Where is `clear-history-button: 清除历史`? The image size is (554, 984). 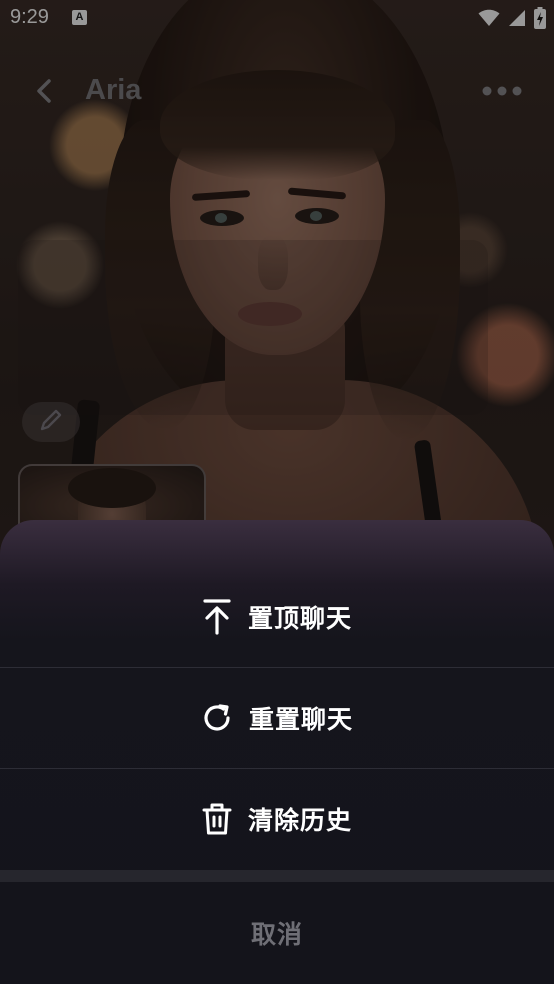
clear-history-button: 清除历史 is located at coordinates (277, 819).